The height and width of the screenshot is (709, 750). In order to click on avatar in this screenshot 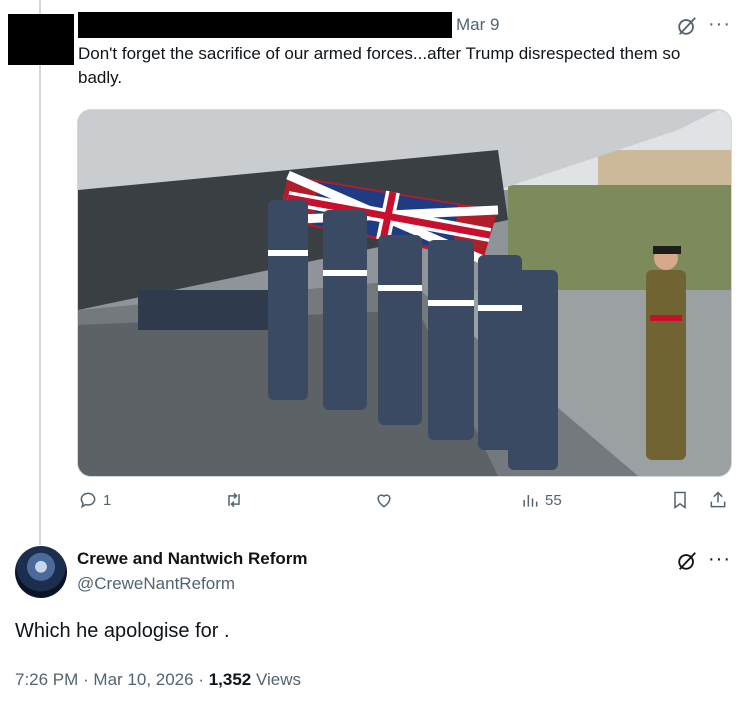, I will do `click(41, 572)`.